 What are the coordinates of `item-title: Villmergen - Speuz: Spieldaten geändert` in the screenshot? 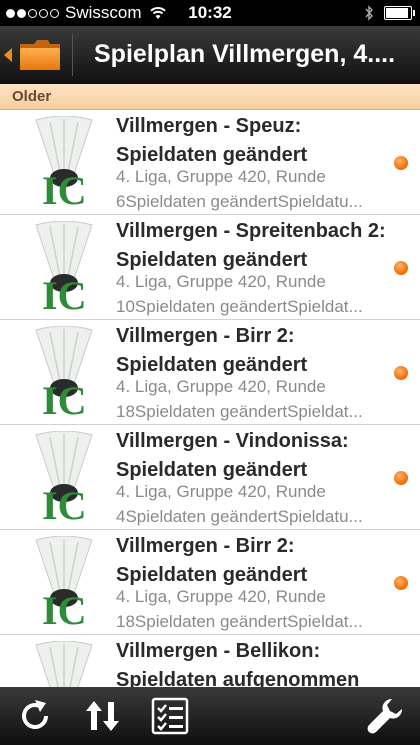 It's located at (212, 140).